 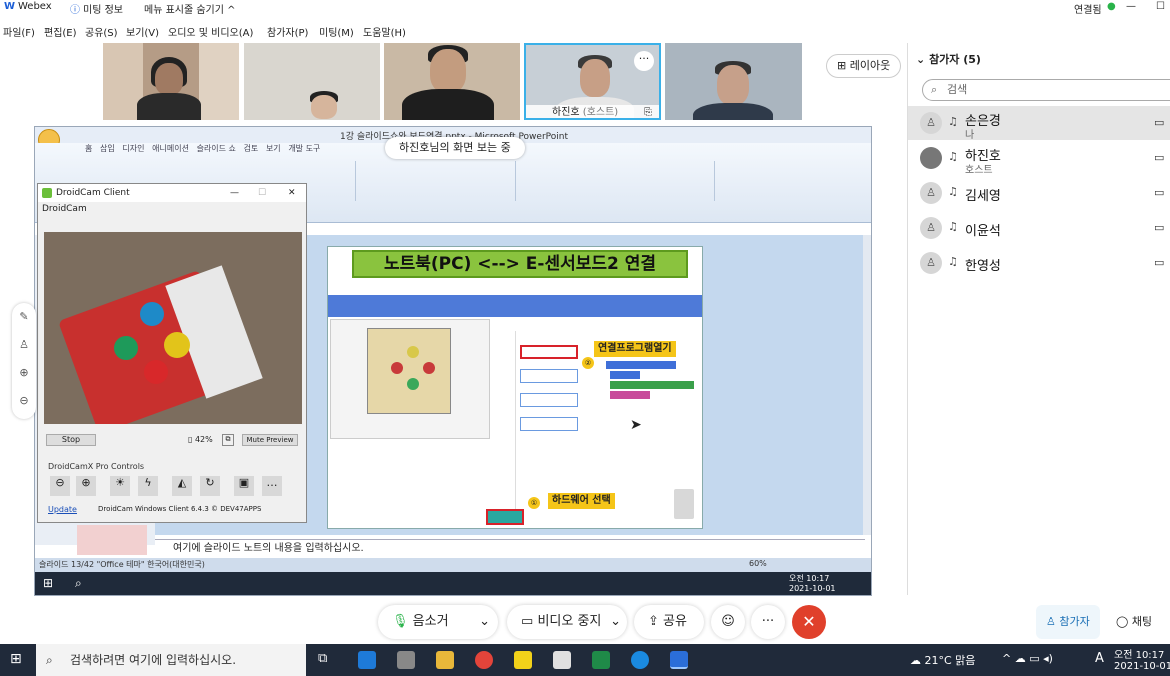 I want to click on end-call-button: ✕, so click(x=809, y=622).